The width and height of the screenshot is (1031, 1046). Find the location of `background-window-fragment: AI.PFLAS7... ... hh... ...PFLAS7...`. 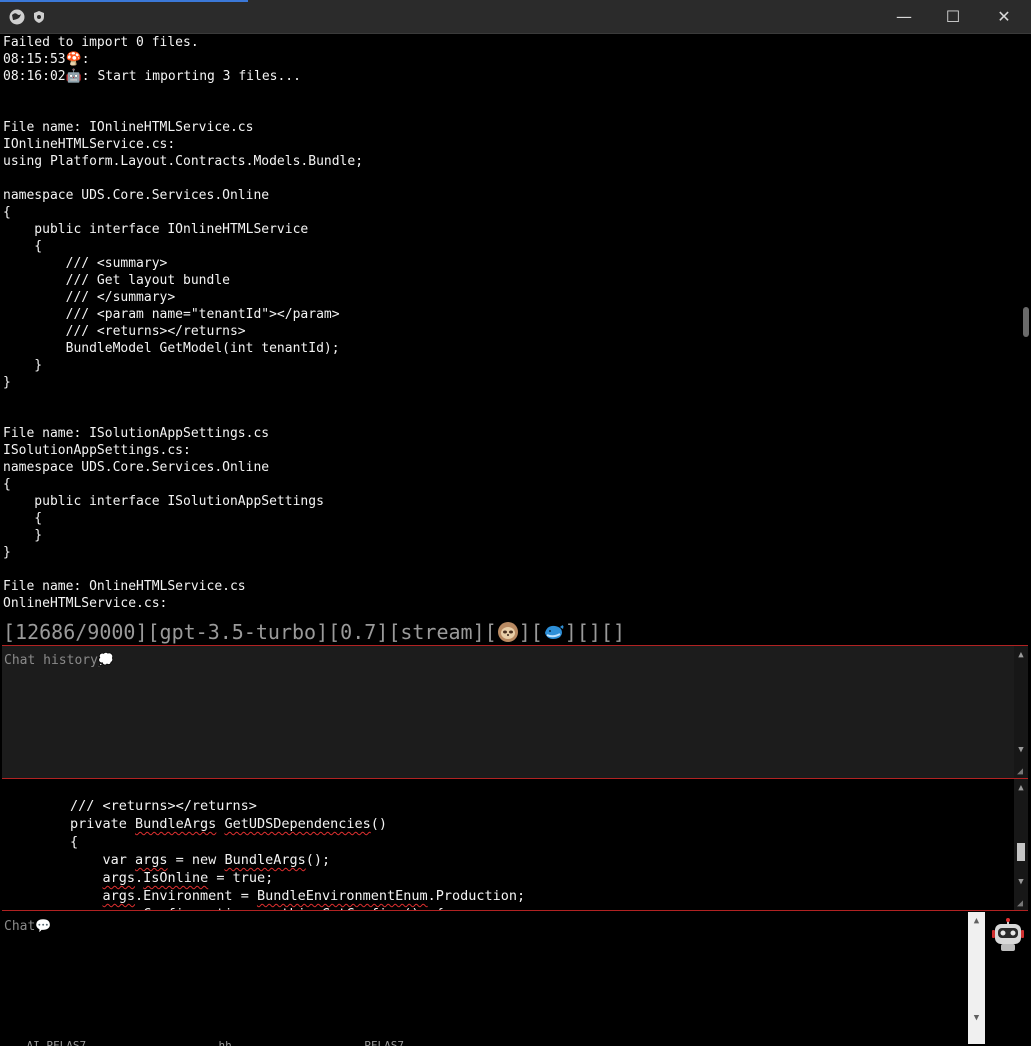

background-window-fragment: AI.PFLAS7... ... hh... ...PFLAS7... is located at coordinates (484, 1043).